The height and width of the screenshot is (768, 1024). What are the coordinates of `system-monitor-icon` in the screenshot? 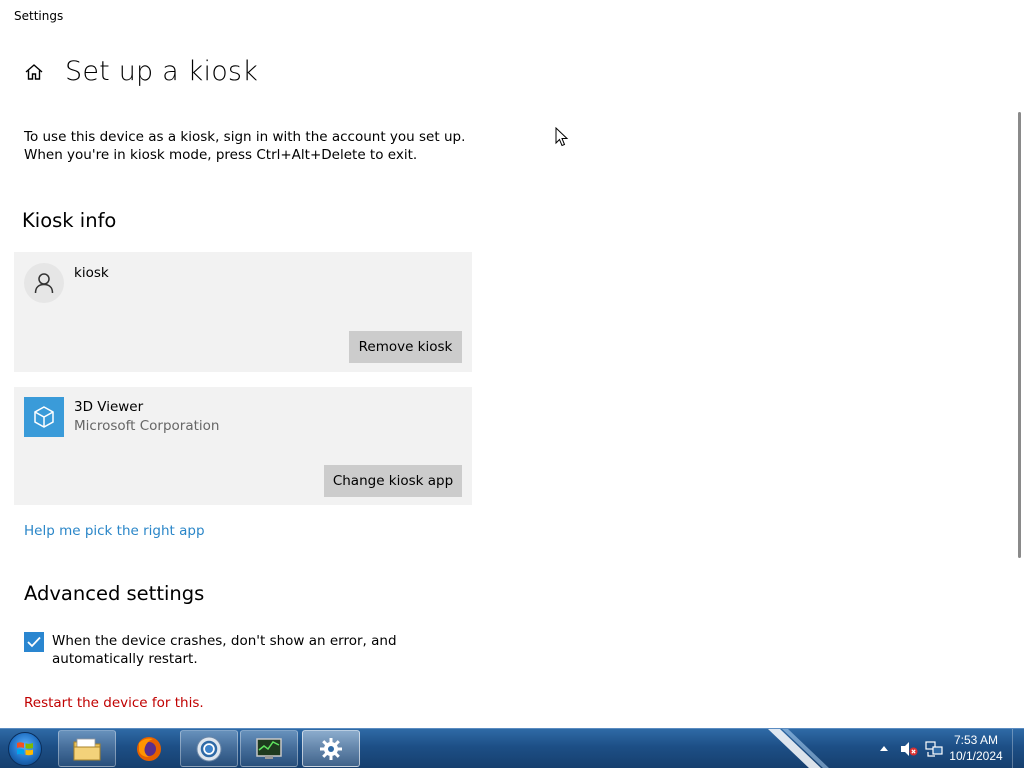 It's located at (269, 748).